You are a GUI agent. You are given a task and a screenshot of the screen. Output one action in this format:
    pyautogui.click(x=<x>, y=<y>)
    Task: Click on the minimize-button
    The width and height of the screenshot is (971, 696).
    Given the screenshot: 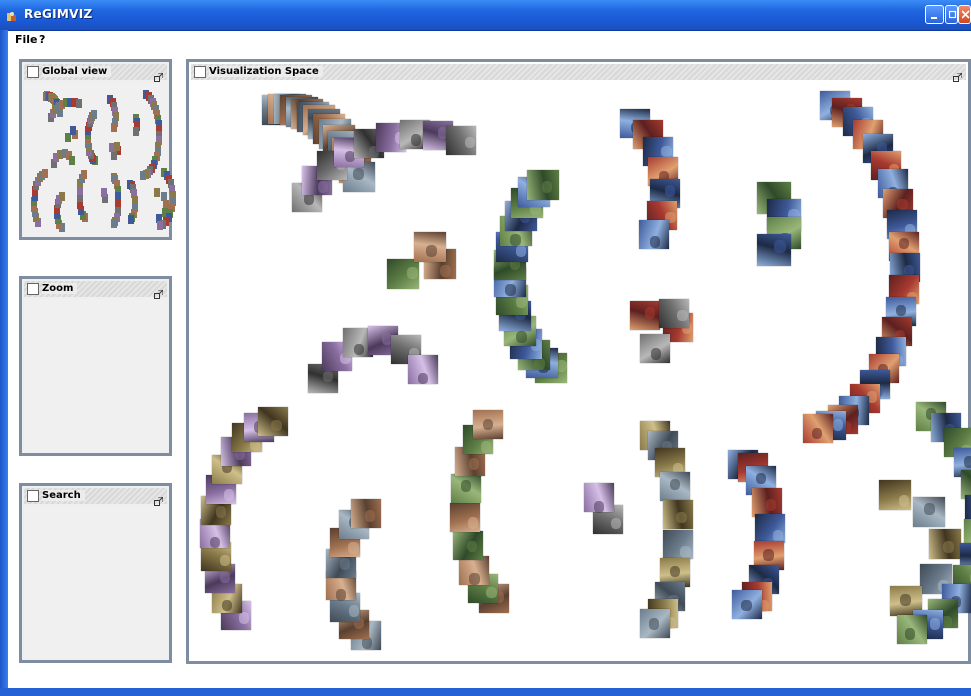 What is the action you would take?
    pyautogui.click(x=934, y=14)
    